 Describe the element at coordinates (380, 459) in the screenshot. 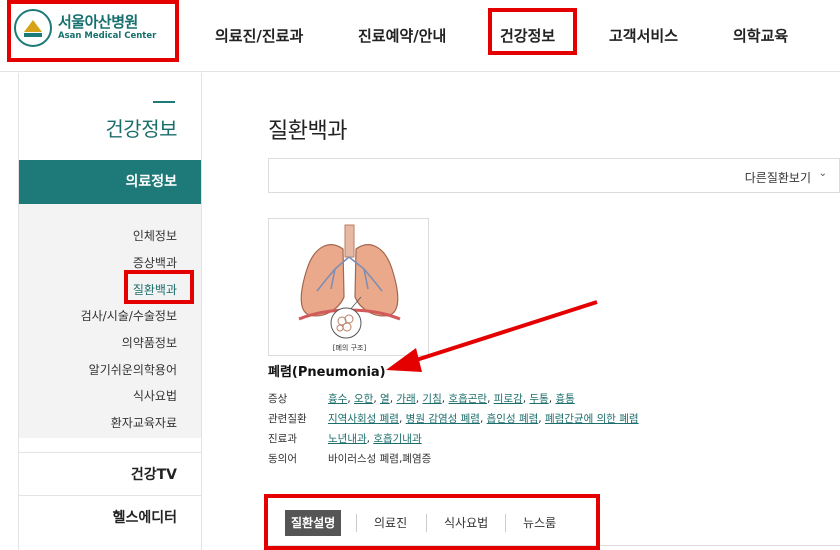

I see `info-synonym-text: 바이러스성 폐렴,폐염증` at that location.